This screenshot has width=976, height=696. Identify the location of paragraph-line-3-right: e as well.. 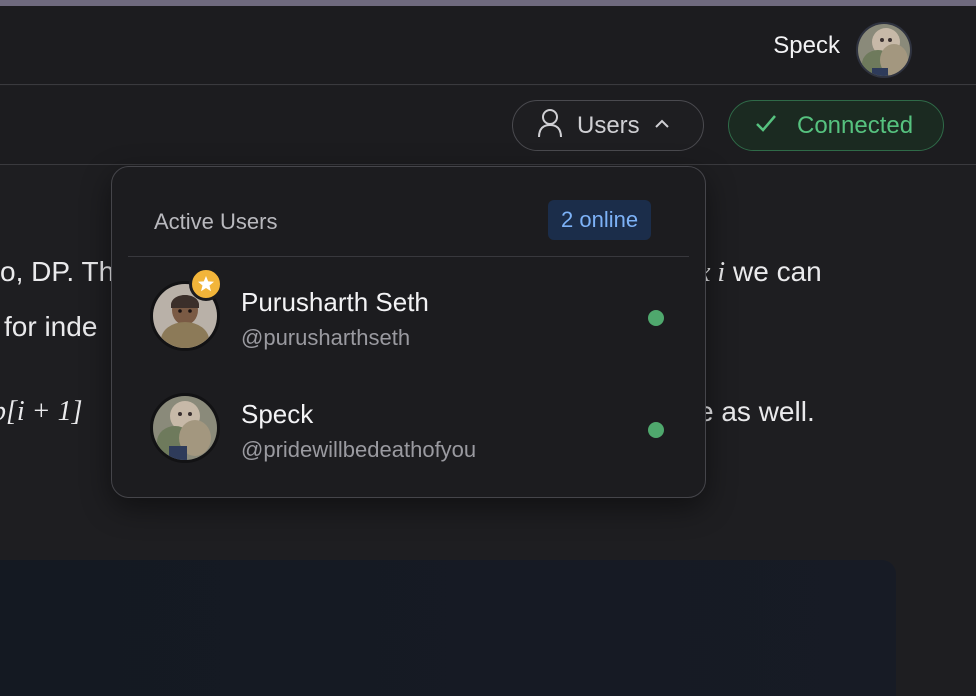
(756, 411).